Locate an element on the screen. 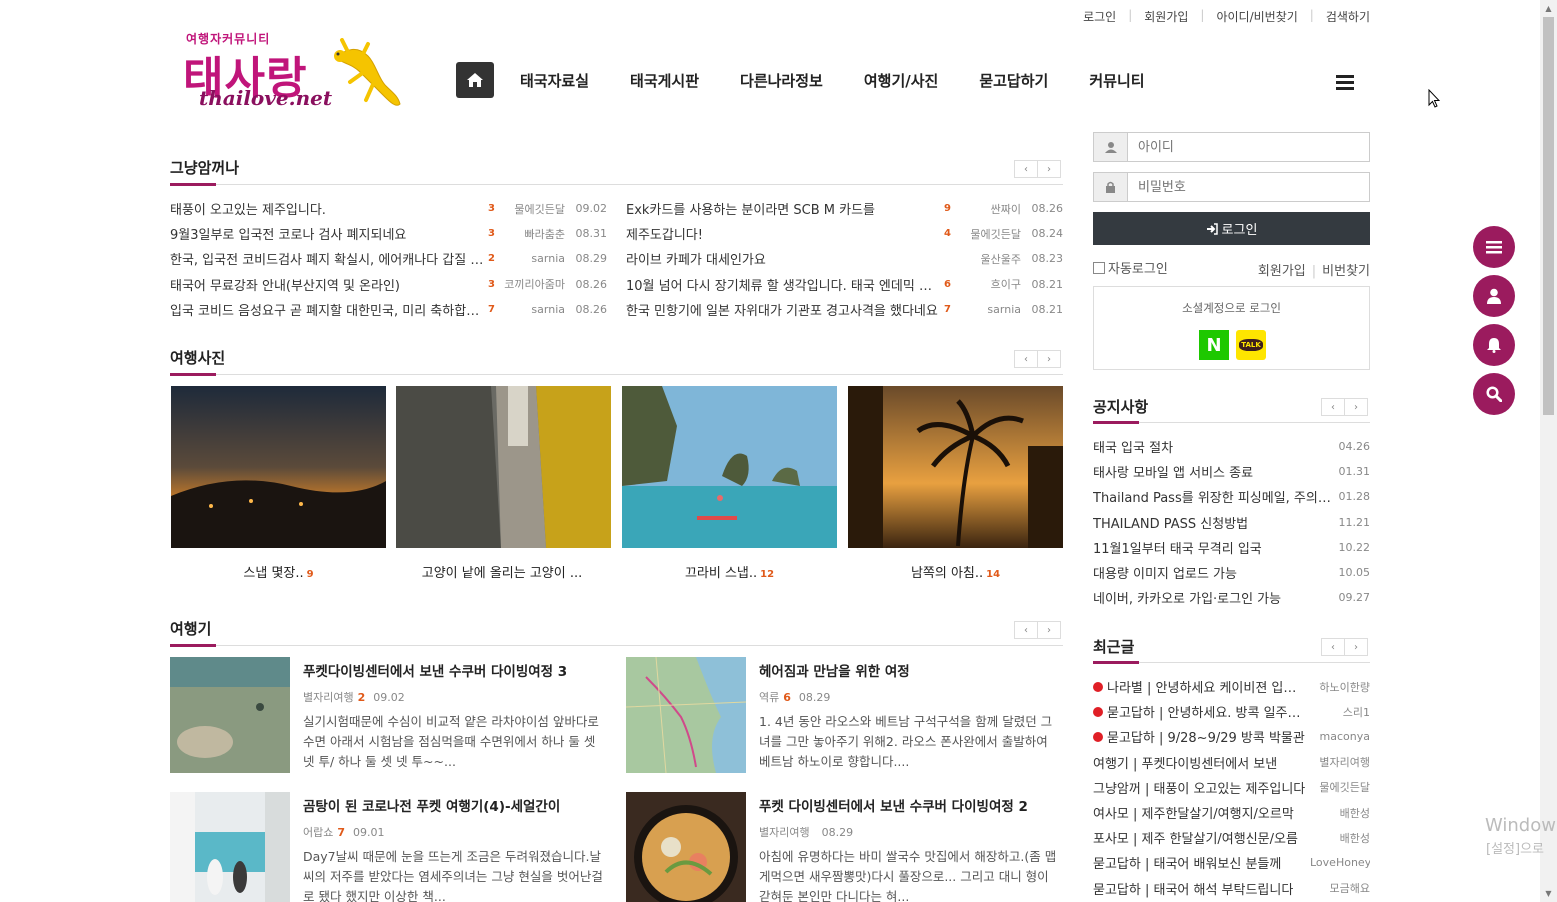 The image size is (1557, 902). password-input is located at coordinates (1248, 187).